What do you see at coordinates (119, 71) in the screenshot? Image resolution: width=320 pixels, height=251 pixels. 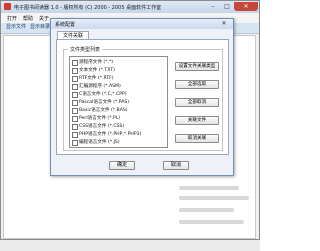 I see `list-item: 文本文件 (*.TXT)` at bounding box center [119, 71].